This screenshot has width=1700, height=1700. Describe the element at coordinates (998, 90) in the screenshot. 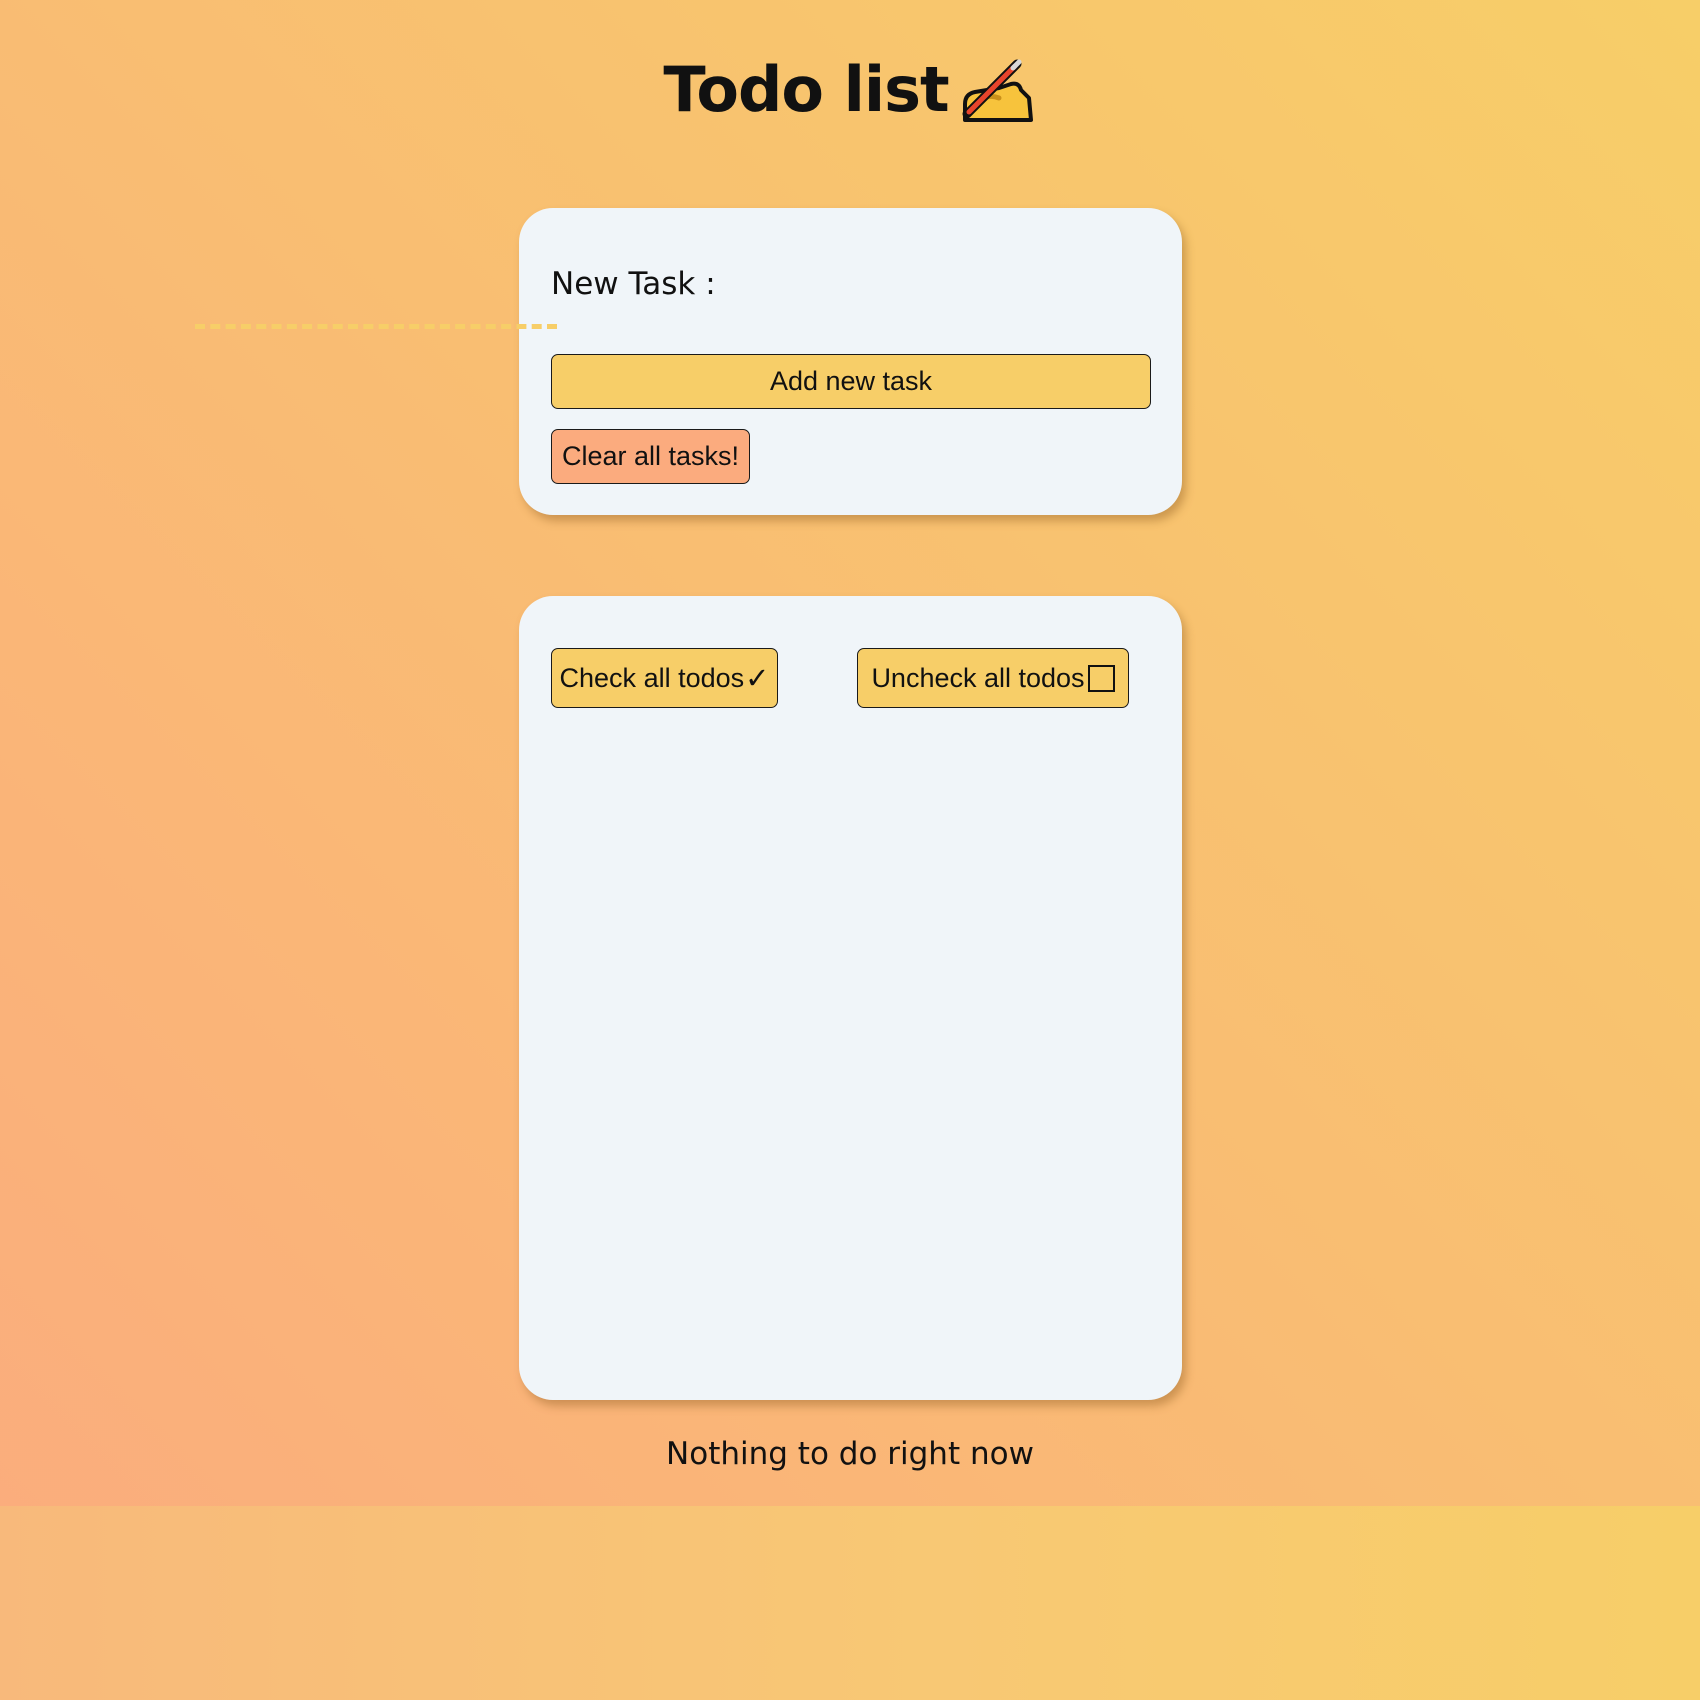

I see `writing-hand-icon` at that location.